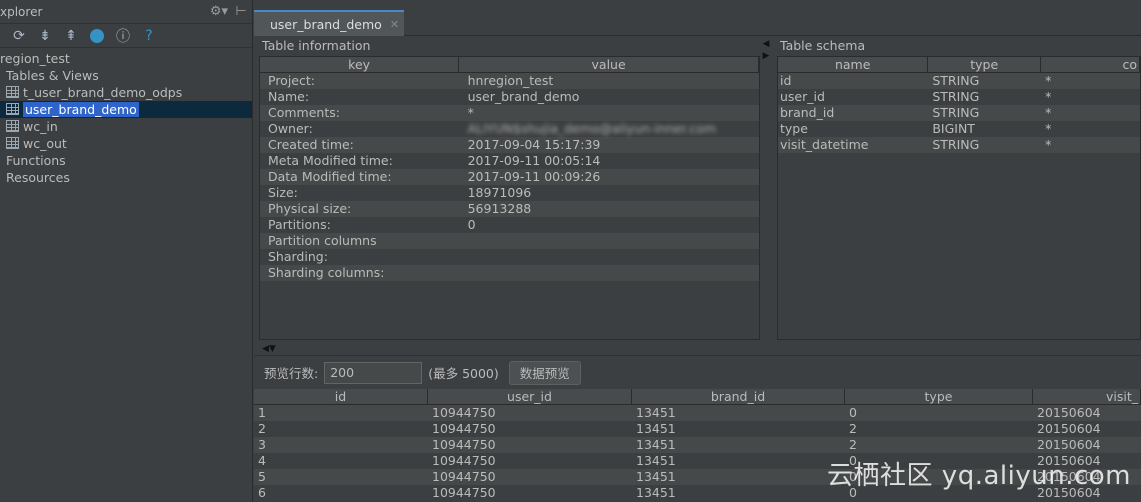 The image size is (1141, 502). Describe the element at coordinates (19, 36) in the screenshot. I see `refresh-icon: ⟳` at that location.